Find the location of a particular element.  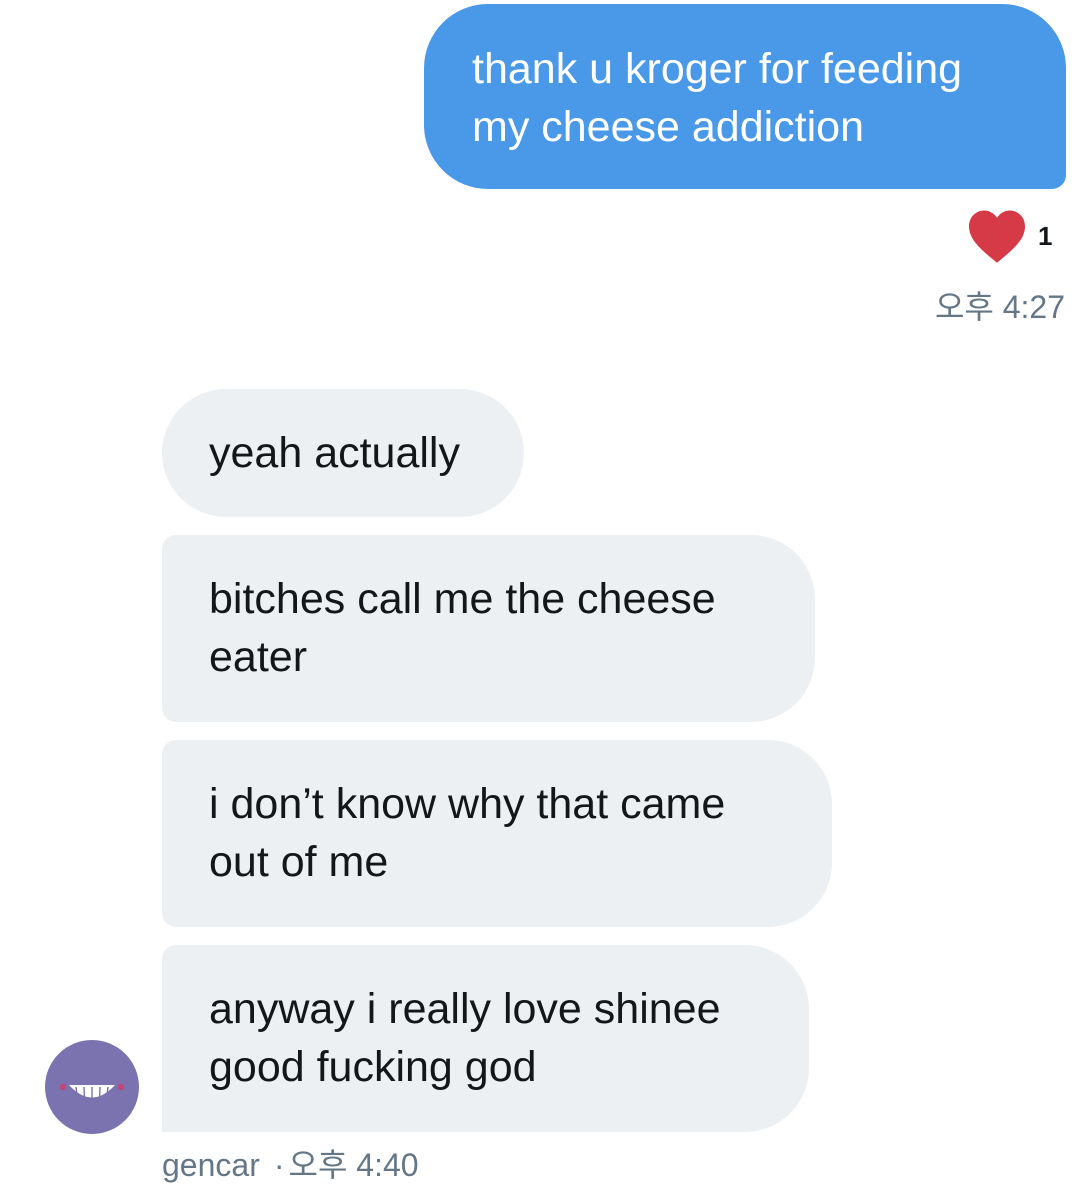

received-message-meta: gencar · 오후 4:40 is located at coordinates (290, 1163).